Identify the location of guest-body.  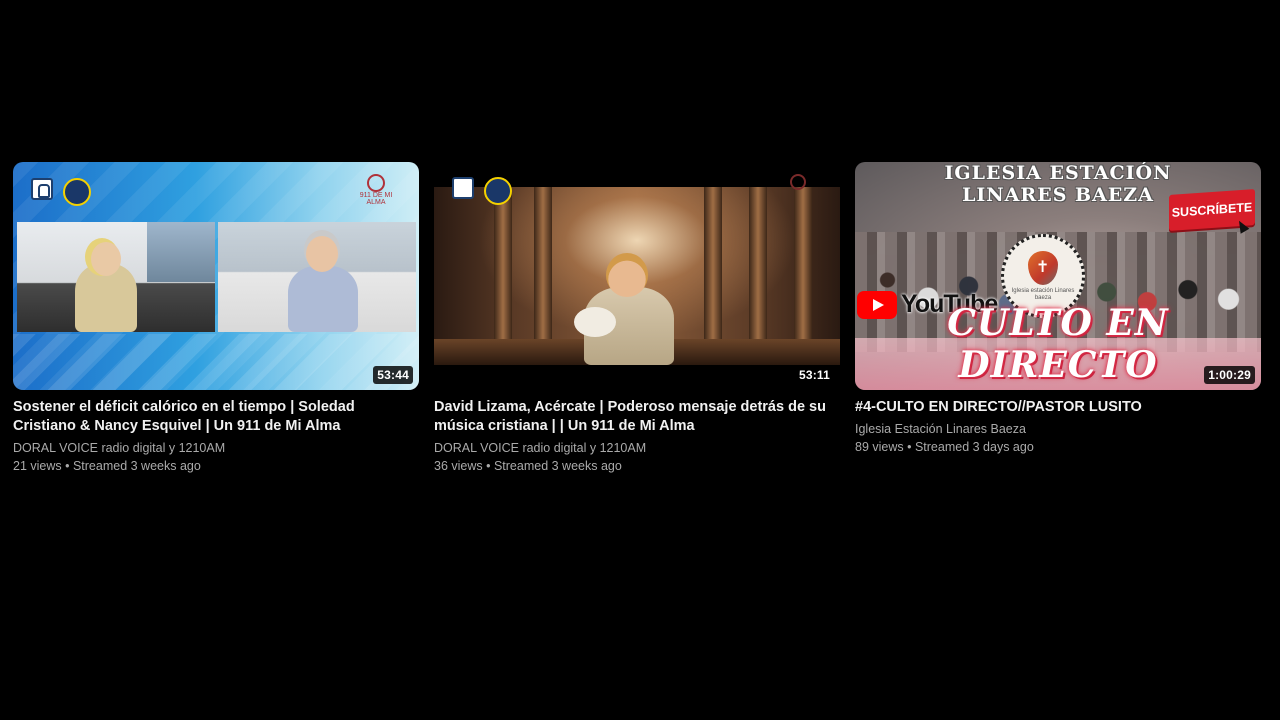
(323, 299).